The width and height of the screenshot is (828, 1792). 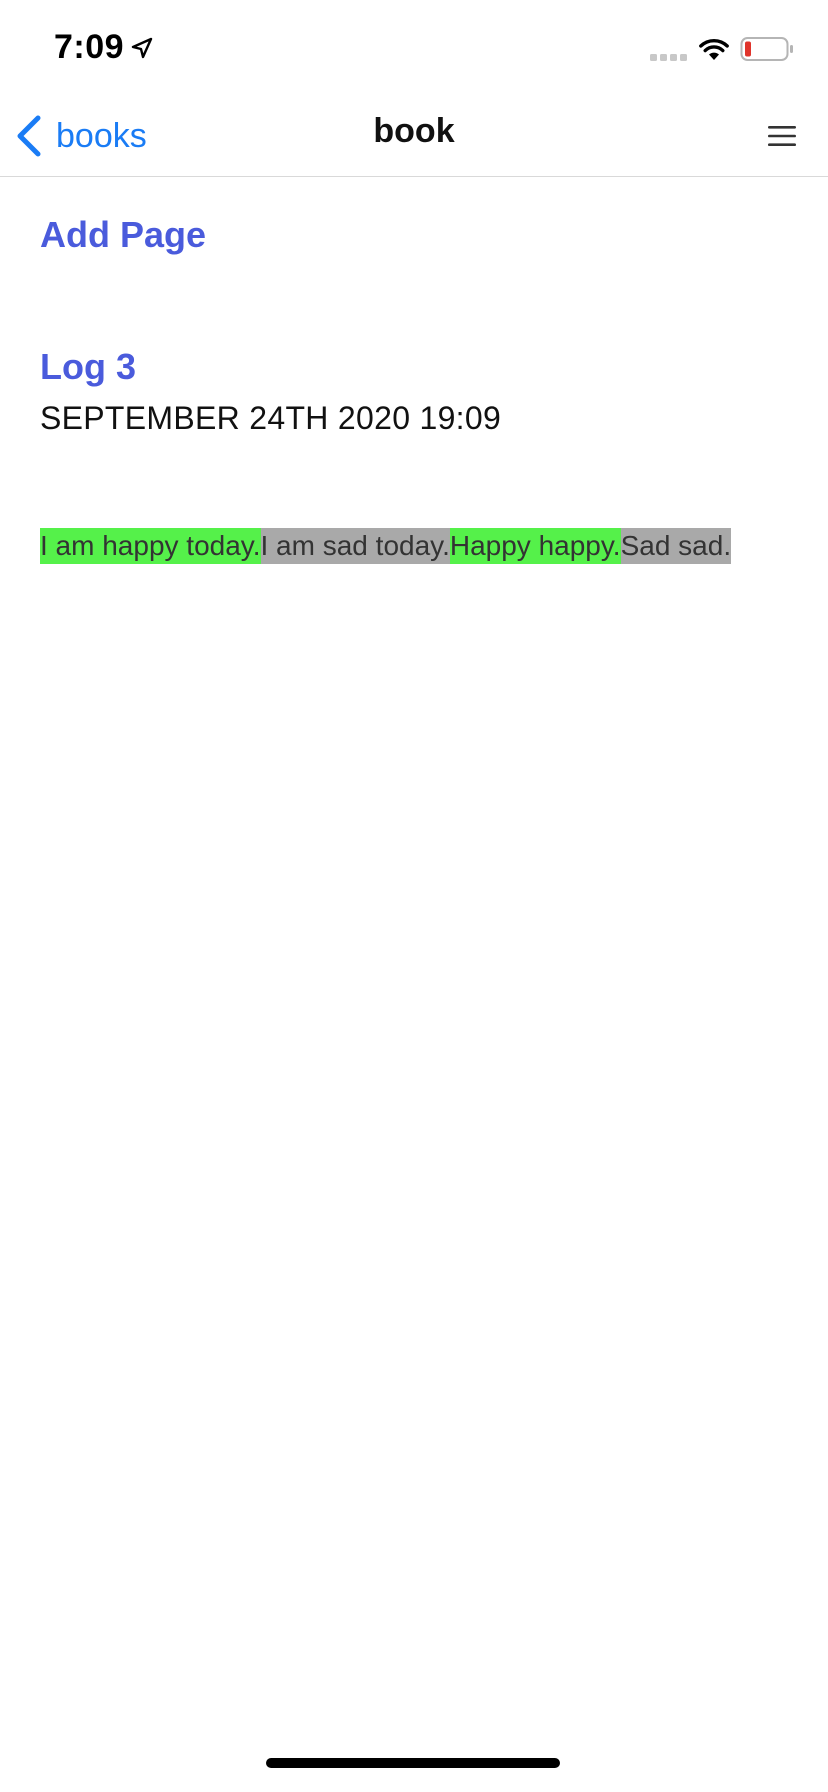 I want to click on add-page-button: Add Page, so click(x=123, y=235).